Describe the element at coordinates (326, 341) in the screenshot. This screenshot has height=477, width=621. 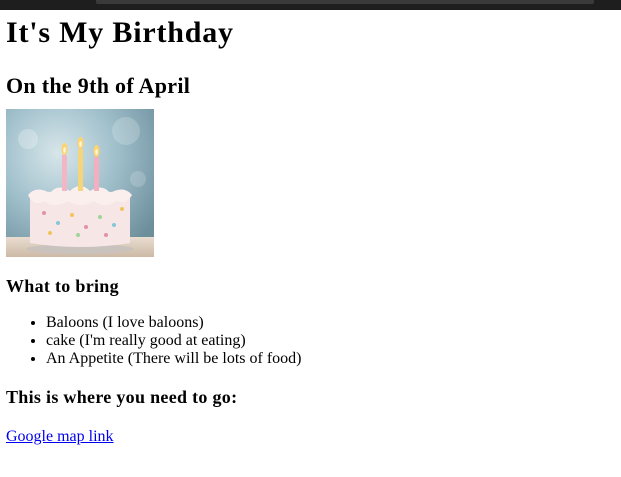
I see `list-item: cake (I'm really good at eating)` at that location.